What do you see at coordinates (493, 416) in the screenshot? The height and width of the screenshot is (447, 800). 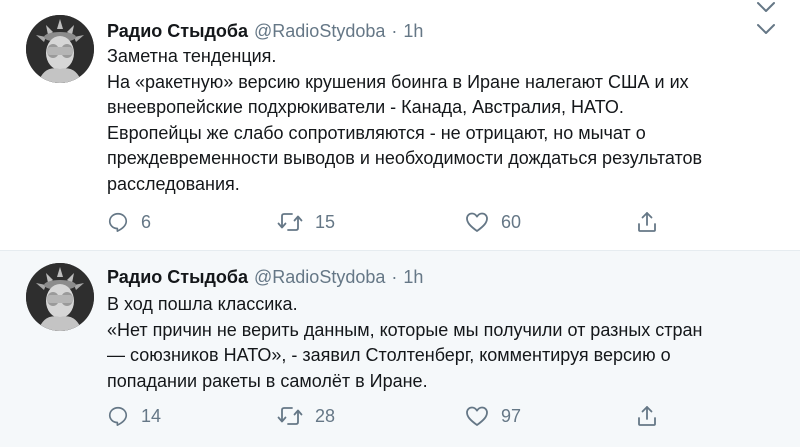 I see `like-button: 97` at bounding box center [493, 416].